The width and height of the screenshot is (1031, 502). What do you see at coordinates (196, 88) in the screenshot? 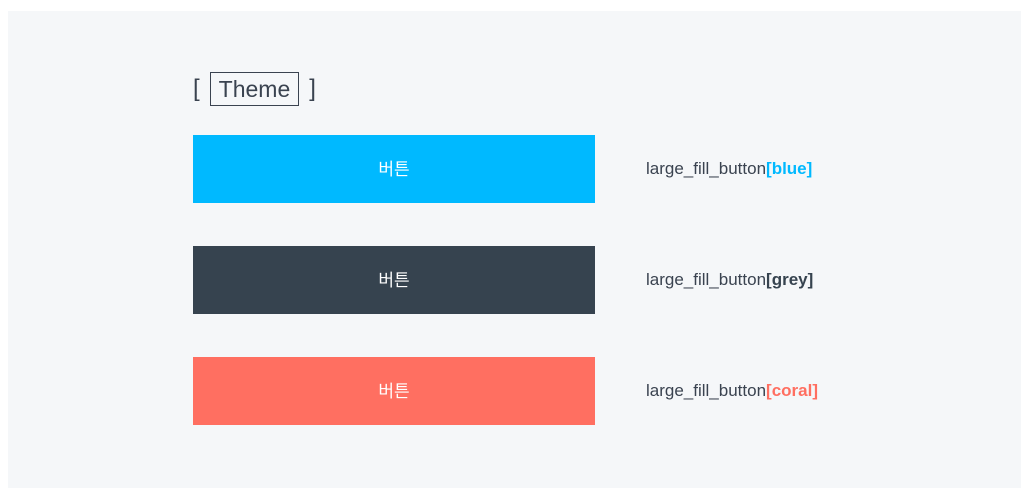
I see `open-bracket: [` at bounding box center [196, 88].